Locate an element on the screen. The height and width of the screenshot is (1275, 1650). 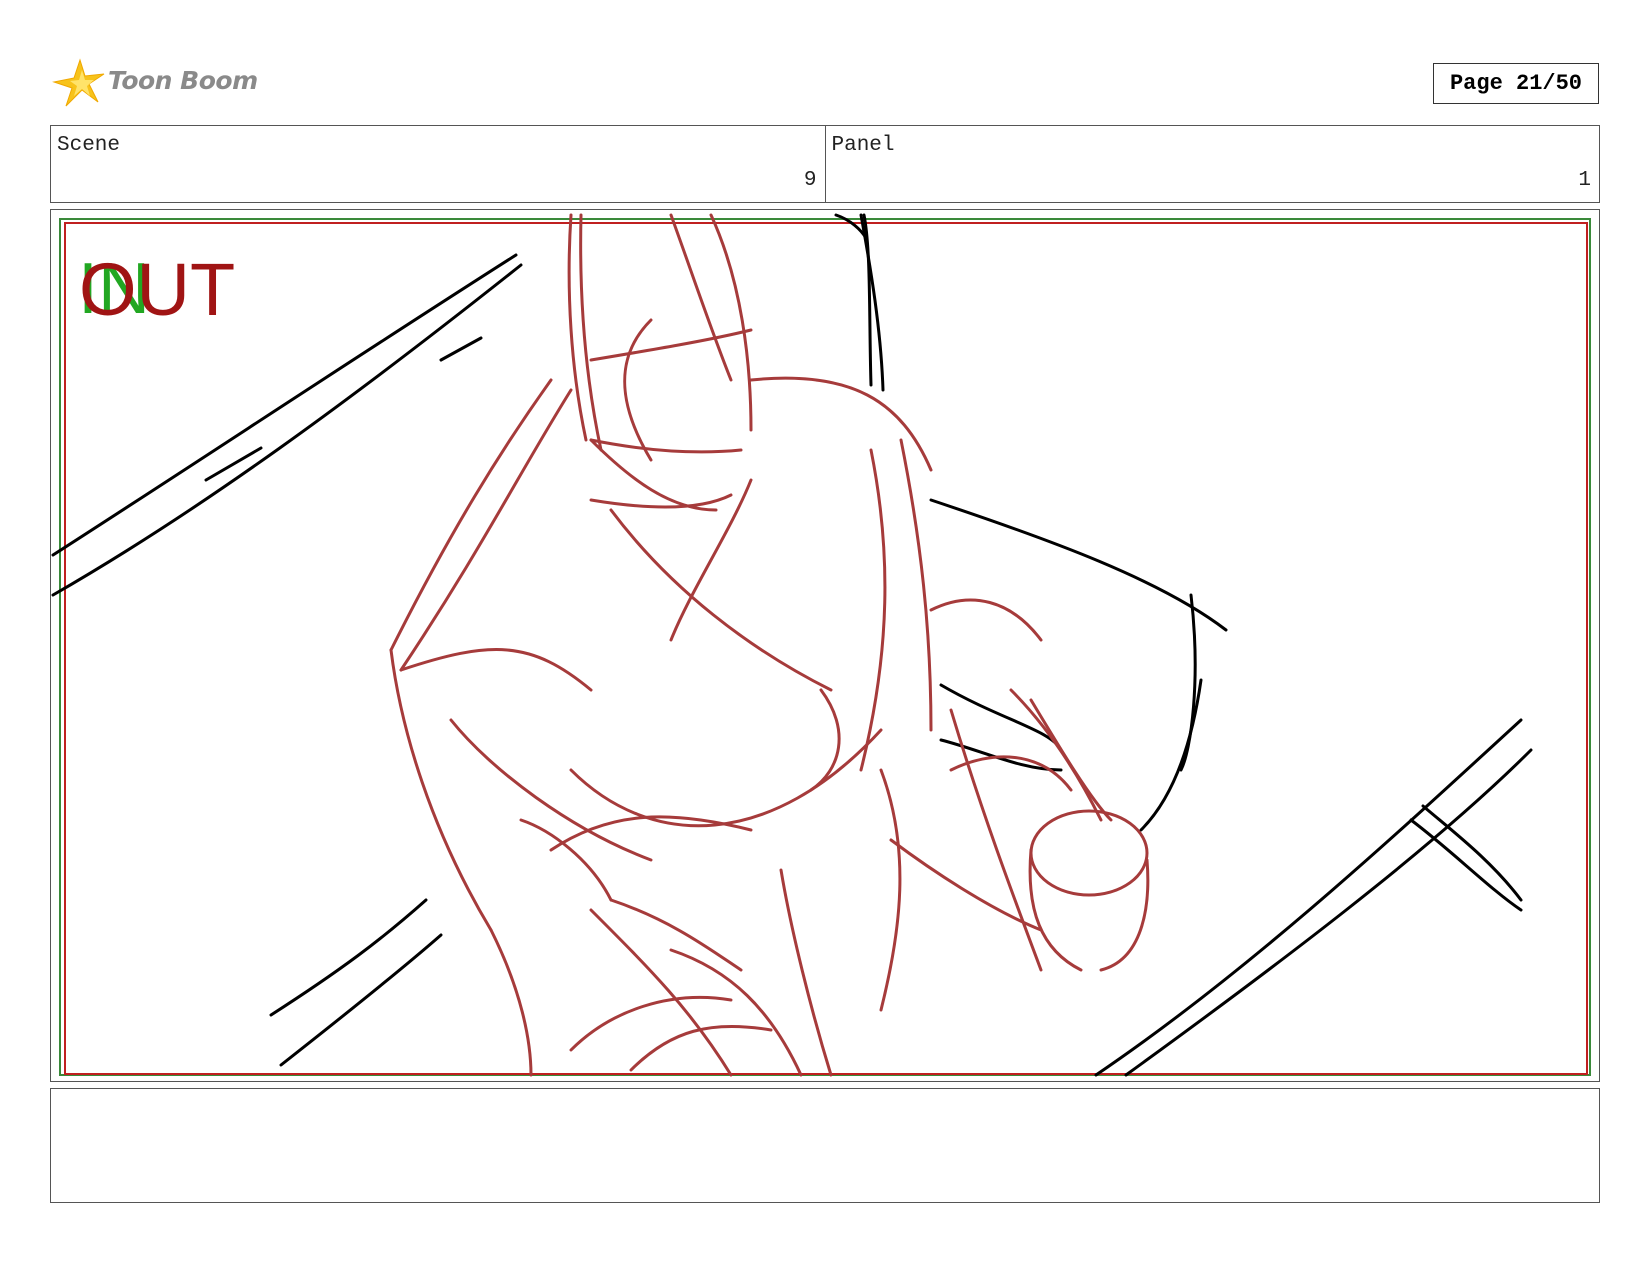
toon-boom-logo: Toon Boom is located at coordinates (157, 84).